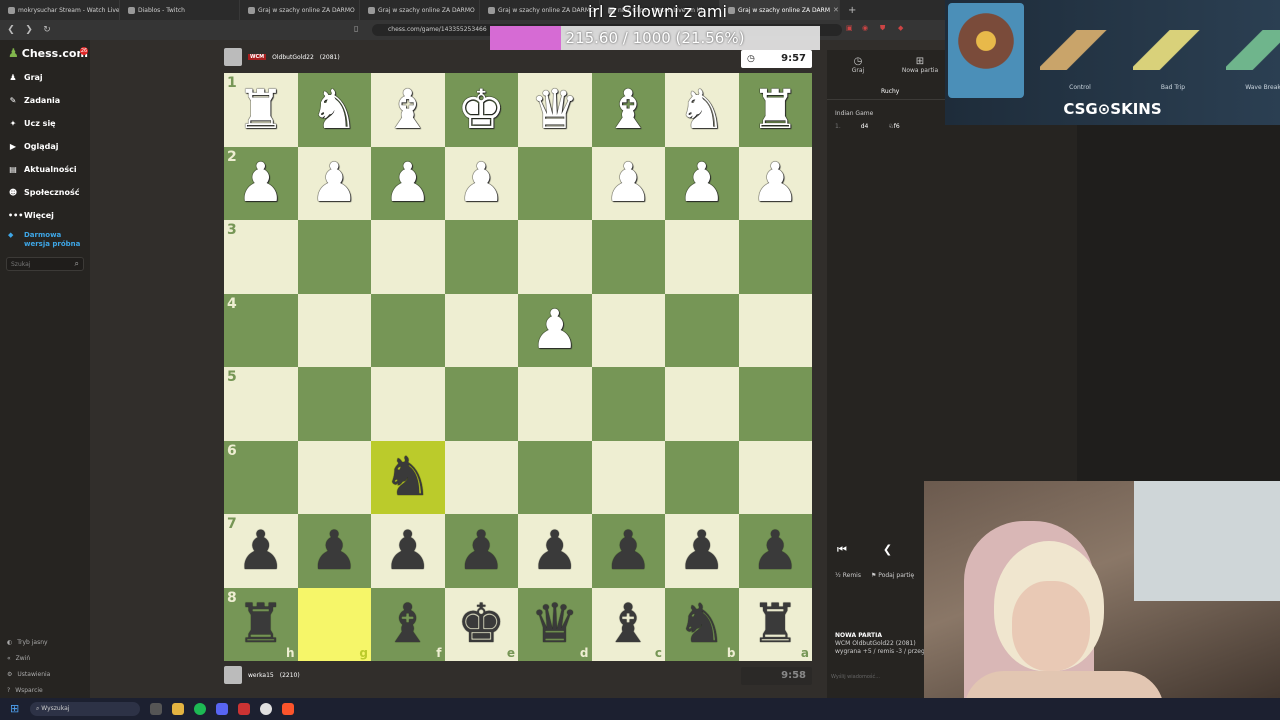  What do you see at coordinates (84, 51) in the screenshot?
I see `notification-badge: 26` at bounding box center [84, 51].